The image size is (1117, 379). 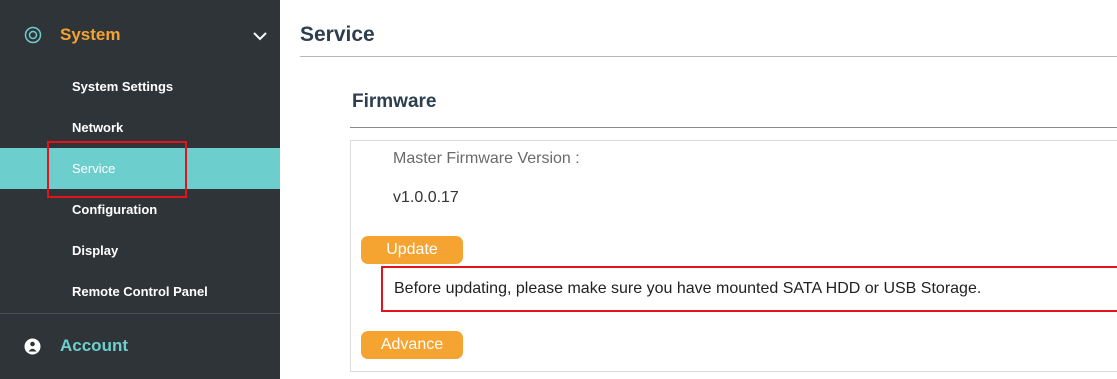 What do you see at coordinates (140, 313) in the screenshot?
I see `sidebar-divider` at bounding box center [140, 313].